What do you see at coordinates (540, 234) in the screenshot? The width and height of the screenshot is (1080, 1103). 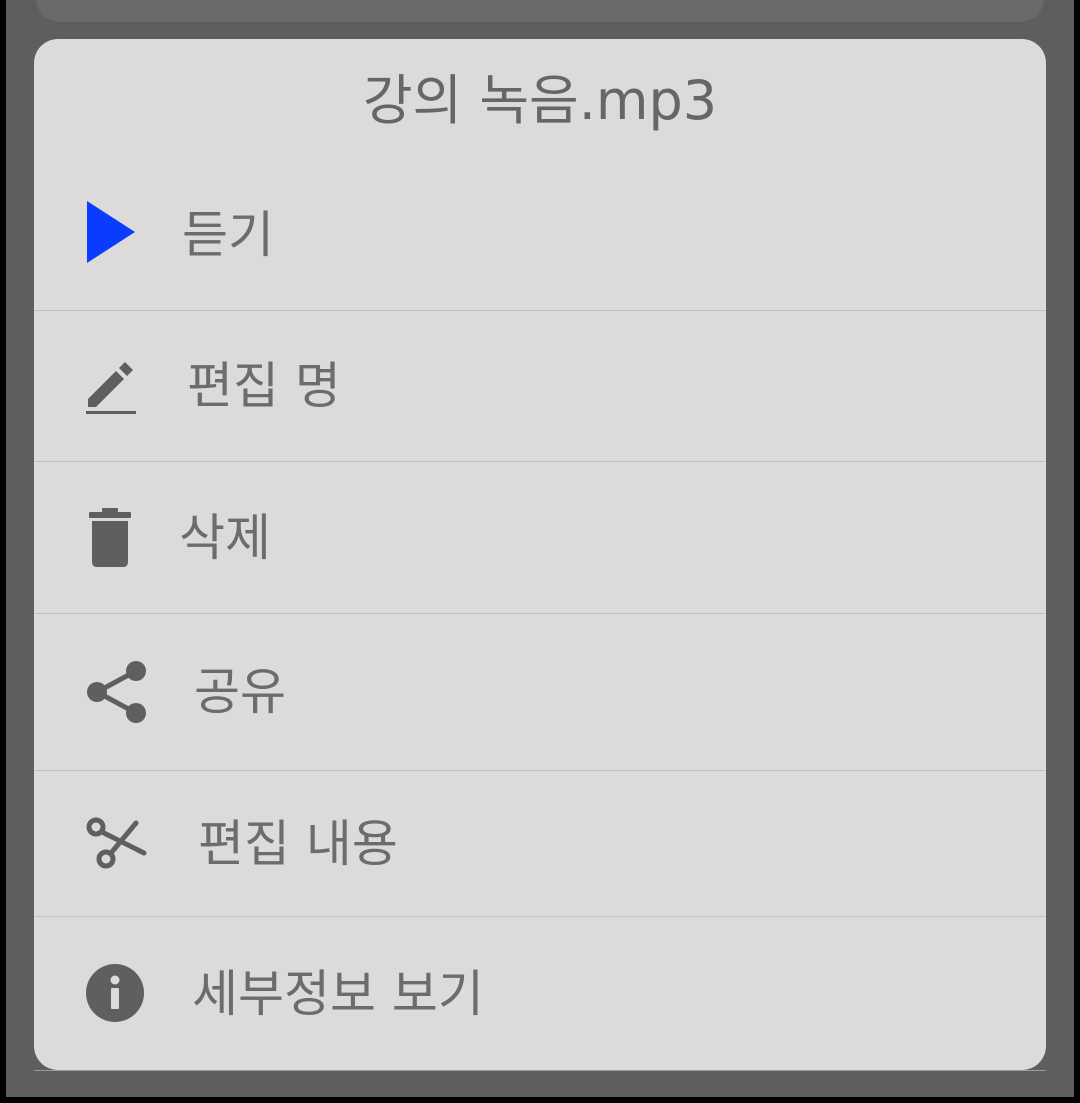 I see `menu-item-listen: 듣기` at bounding box center [540, 234].